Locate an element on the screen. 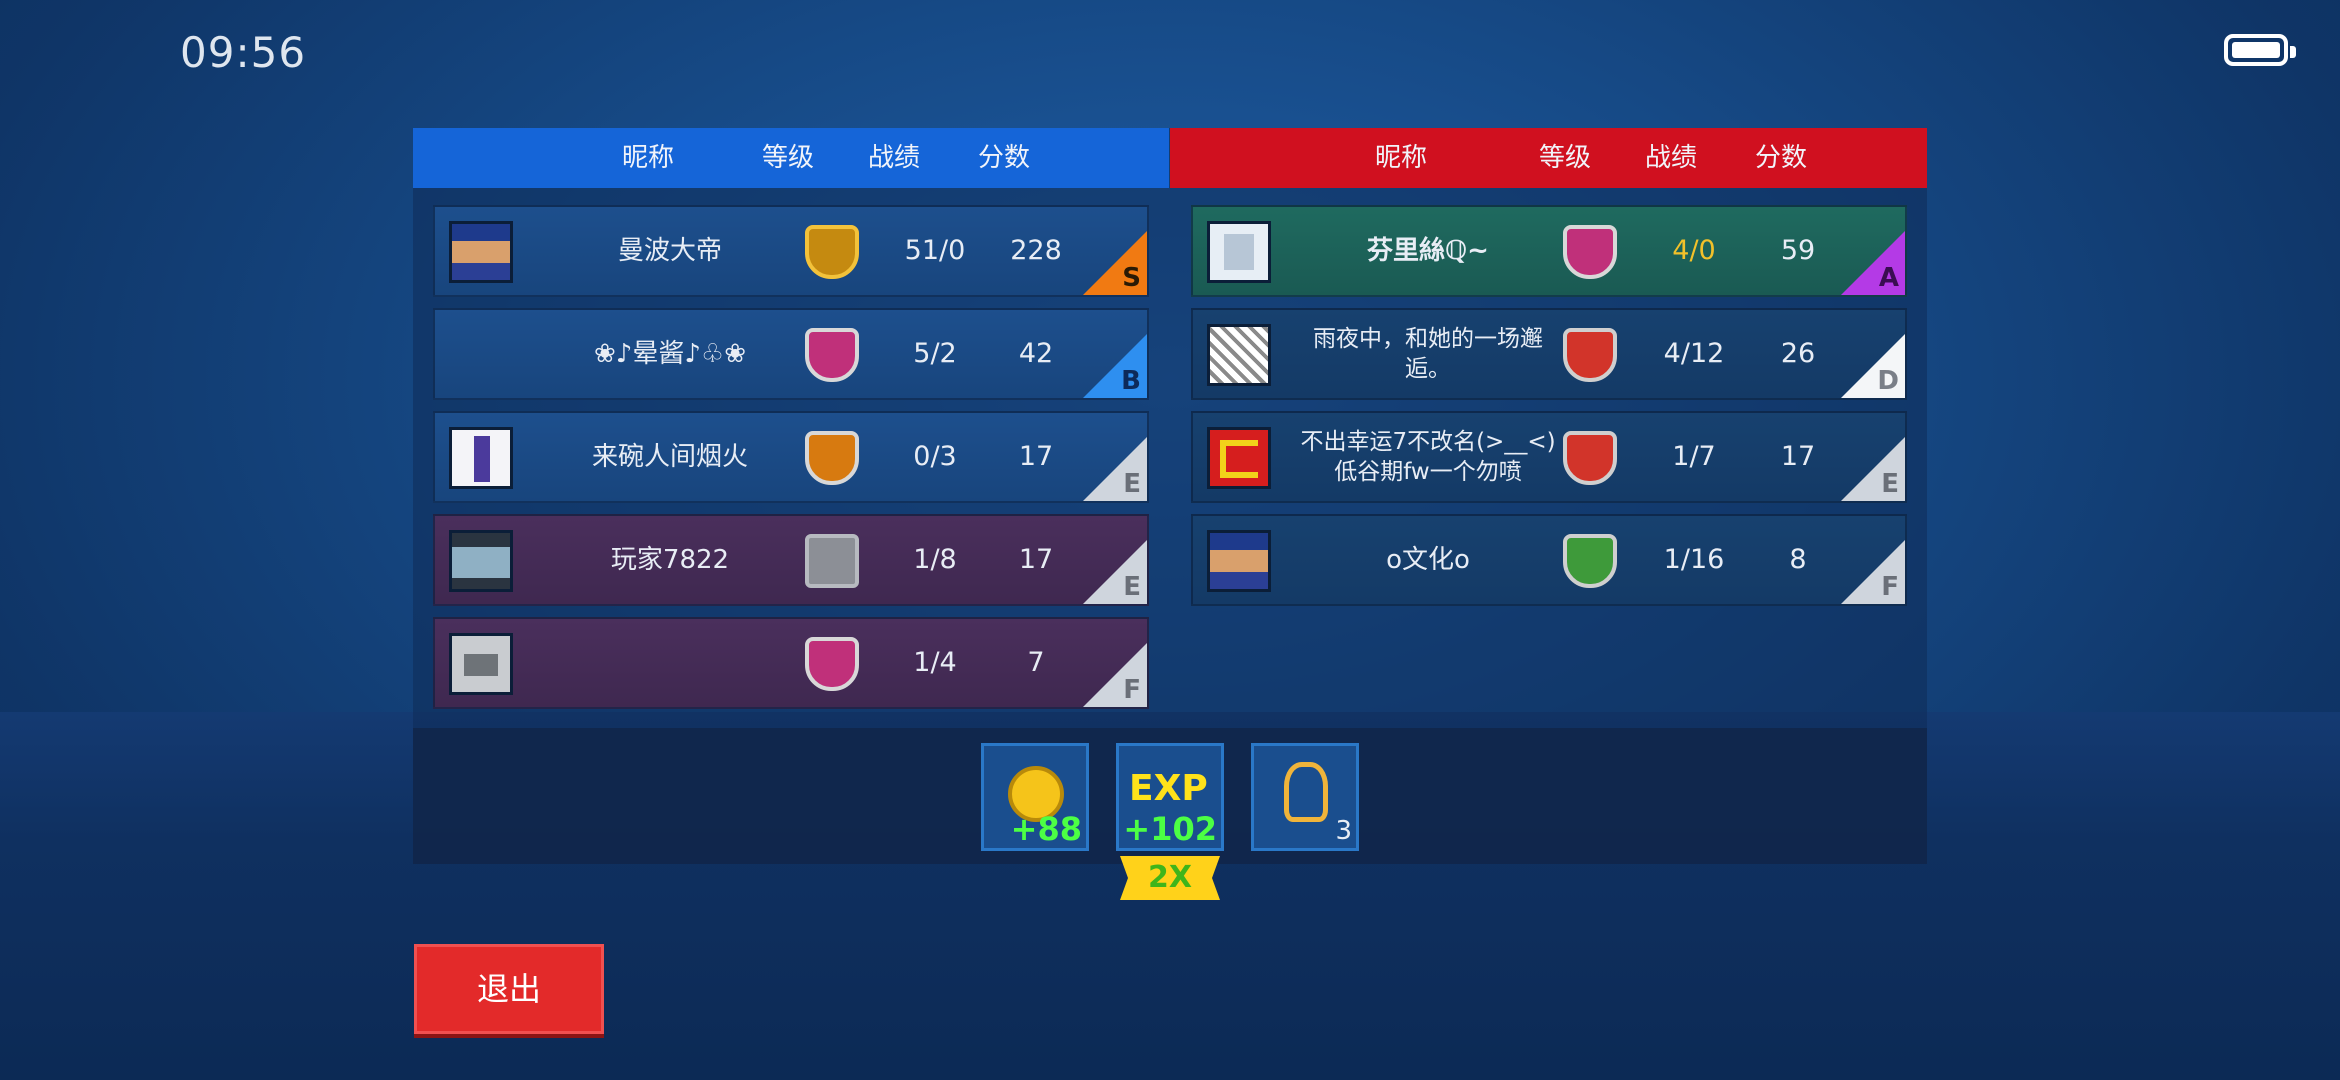 The height and width of the screenshot is (1080, 2340). player-name: 玩家7822 is located at coordinates (670, 560).